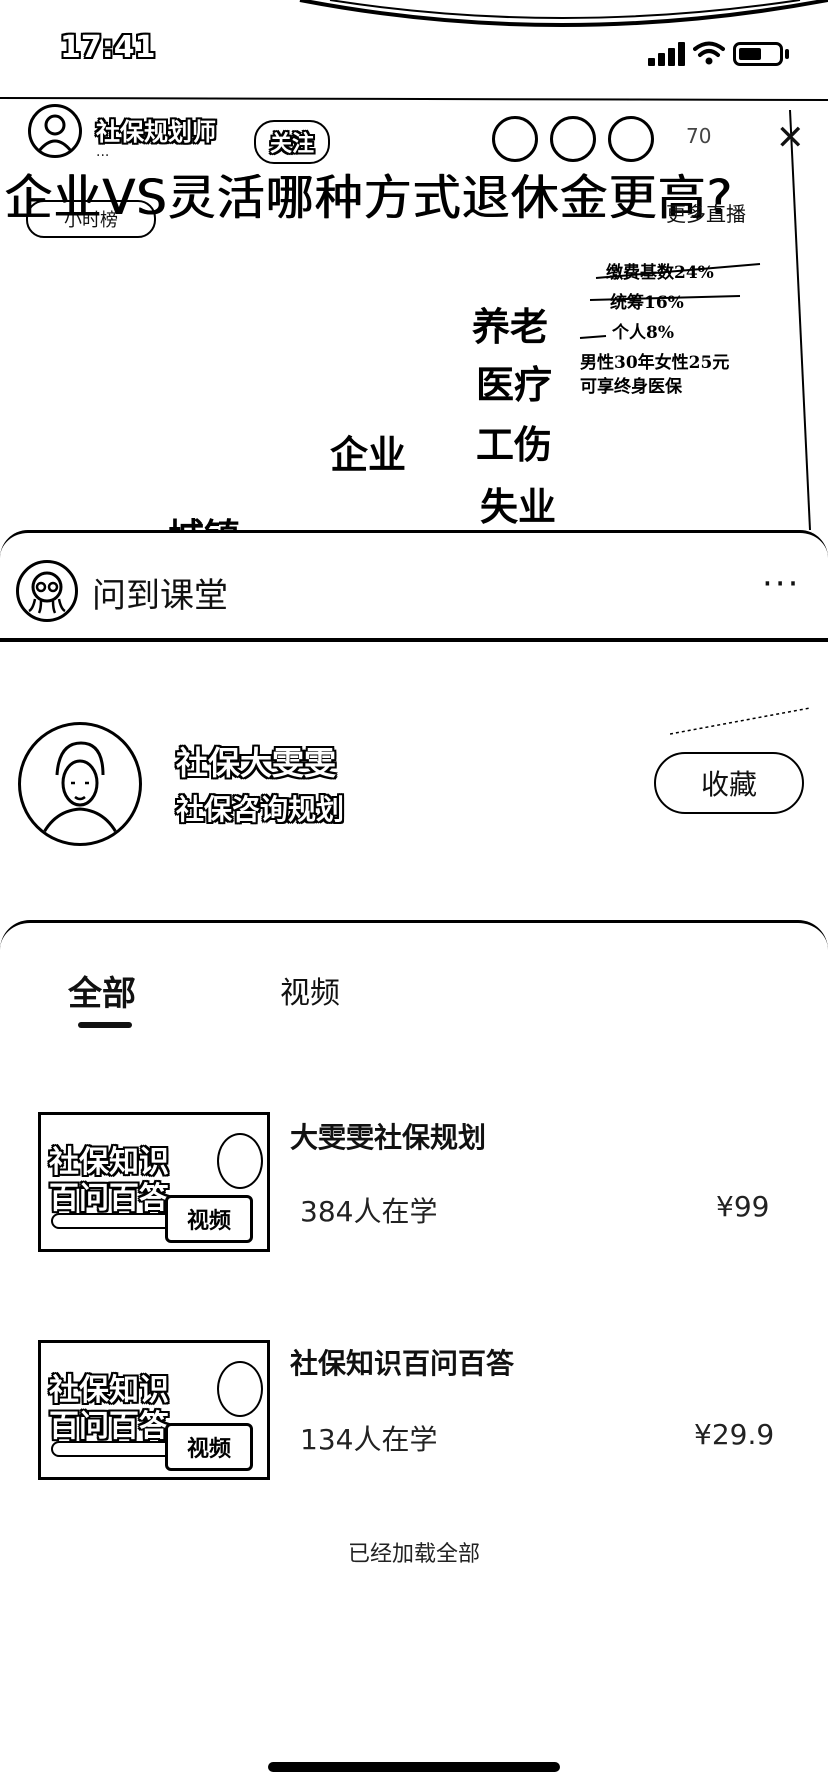  I want to click on home-indicator, so click(414, 1767).